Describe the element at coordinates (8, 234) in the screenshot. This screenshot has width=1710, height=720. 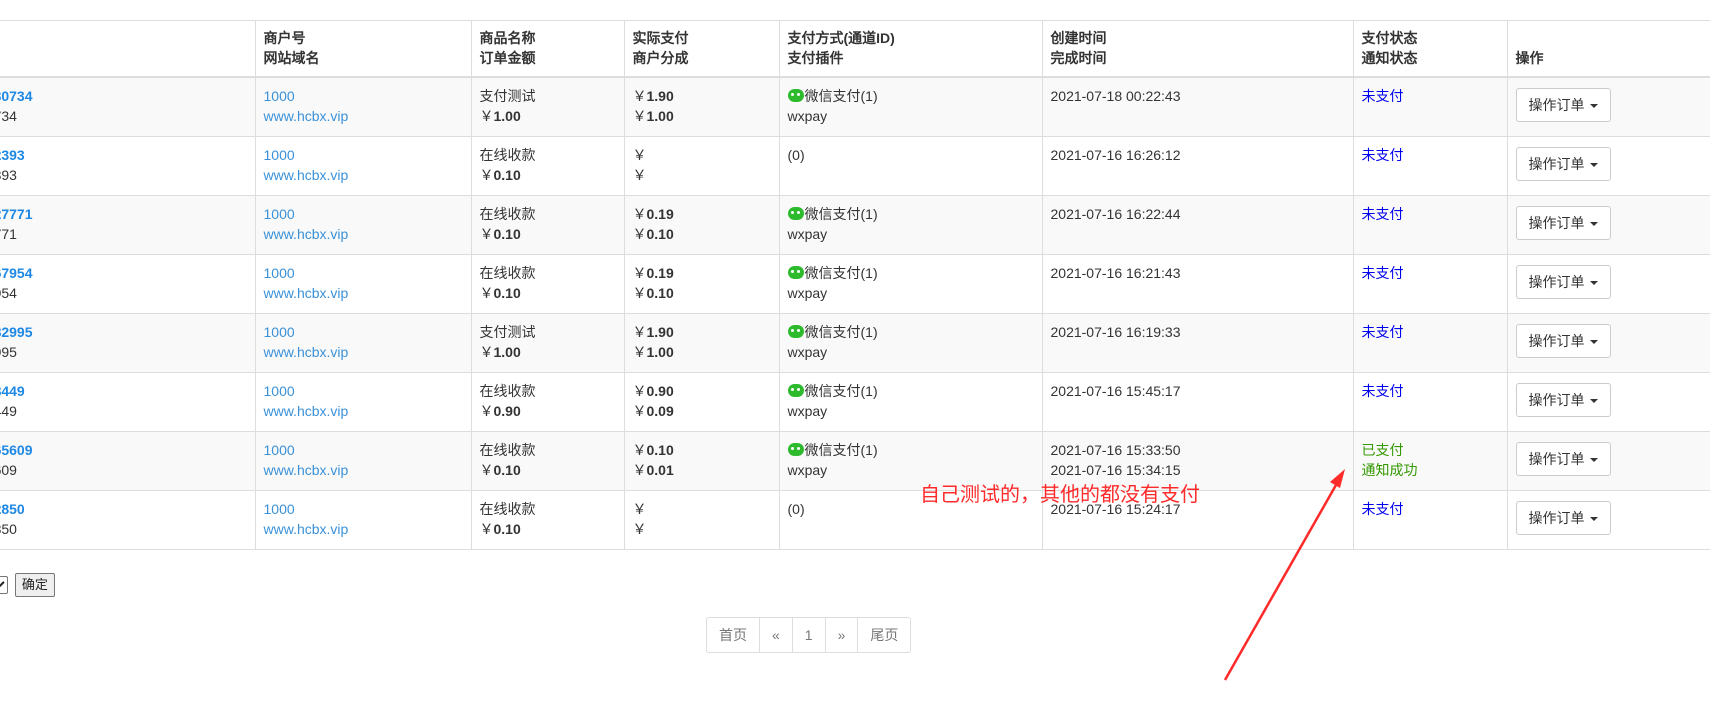
I see `out-trade-no: 27771` at that location.